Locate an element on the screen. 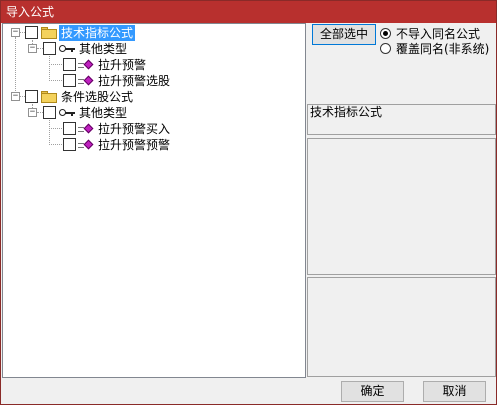 The height and width of the screenshot is (405, 497). tree-item: 拉升预警 is located at coordinates (113, 65).